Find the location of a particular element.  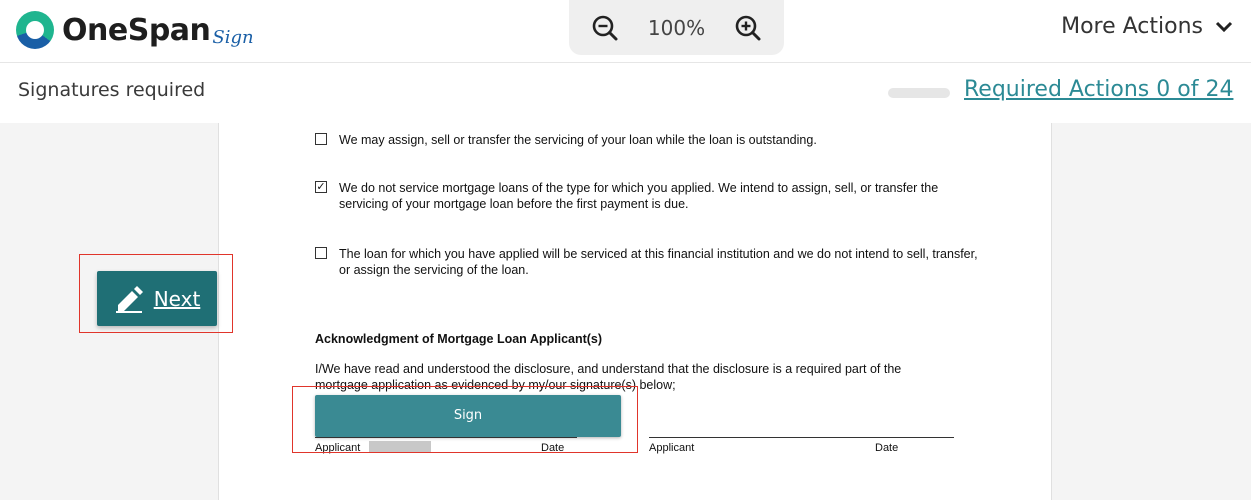

logo-sub: Sign is located at coordinates (233, 37).